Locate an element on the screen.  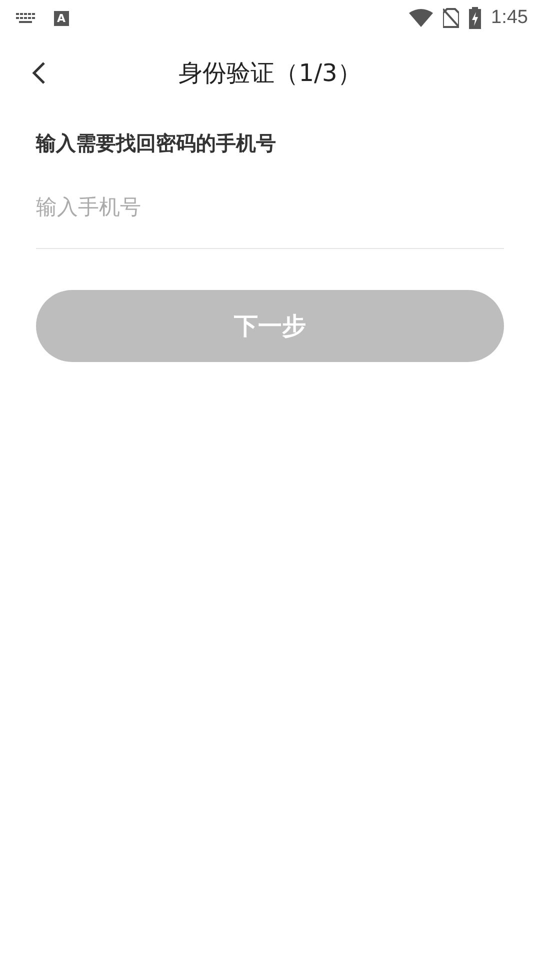
prompt-text: 输入需要找回密码的手机号 is located at coordinates (156, 143).